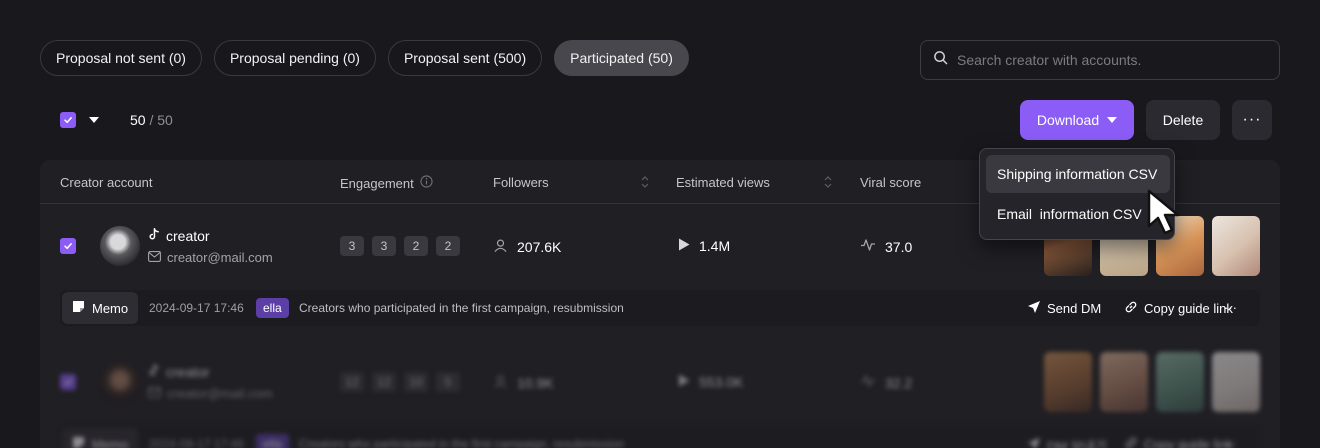 The width and height of the screenshot is (1320, 448). What do you see at coordinates (1074, 308) in the screenshot?
I see `send-dm-label: Send DM` at bounding box center [1074, 308].